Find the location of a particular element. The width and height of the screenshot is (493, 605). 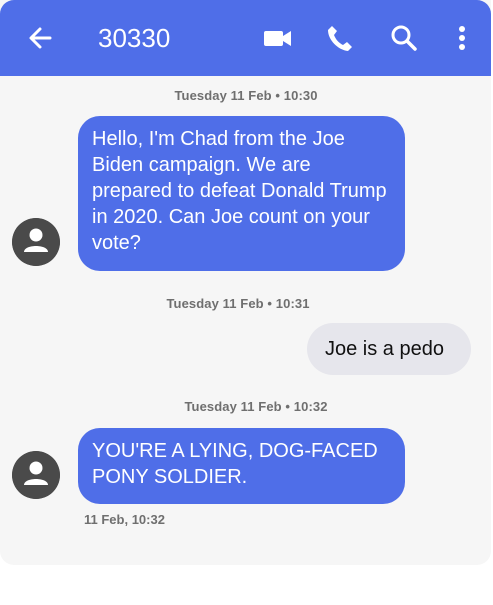

contact-title: 30330 is located at coordinates (134, 38).